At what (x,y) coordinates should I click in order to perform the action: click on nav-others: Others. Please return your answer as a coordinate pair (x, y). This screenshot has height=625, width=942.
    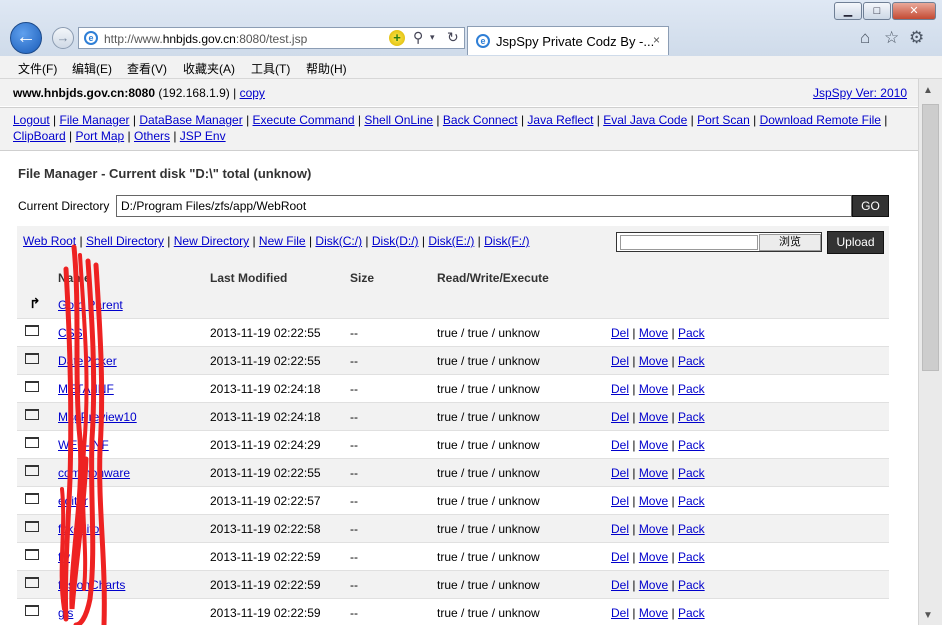
    Looking at the image, I should click on (152, 136).